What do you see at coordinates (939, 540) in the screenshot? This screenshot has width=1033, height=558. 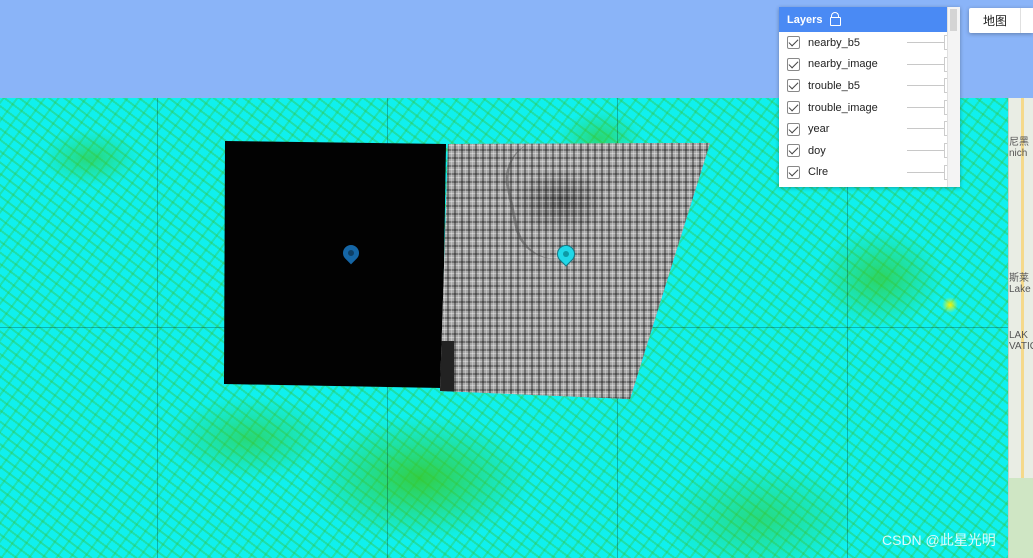 I see `watermark: CSDN @此星光明` at bounding box center [939, 540].